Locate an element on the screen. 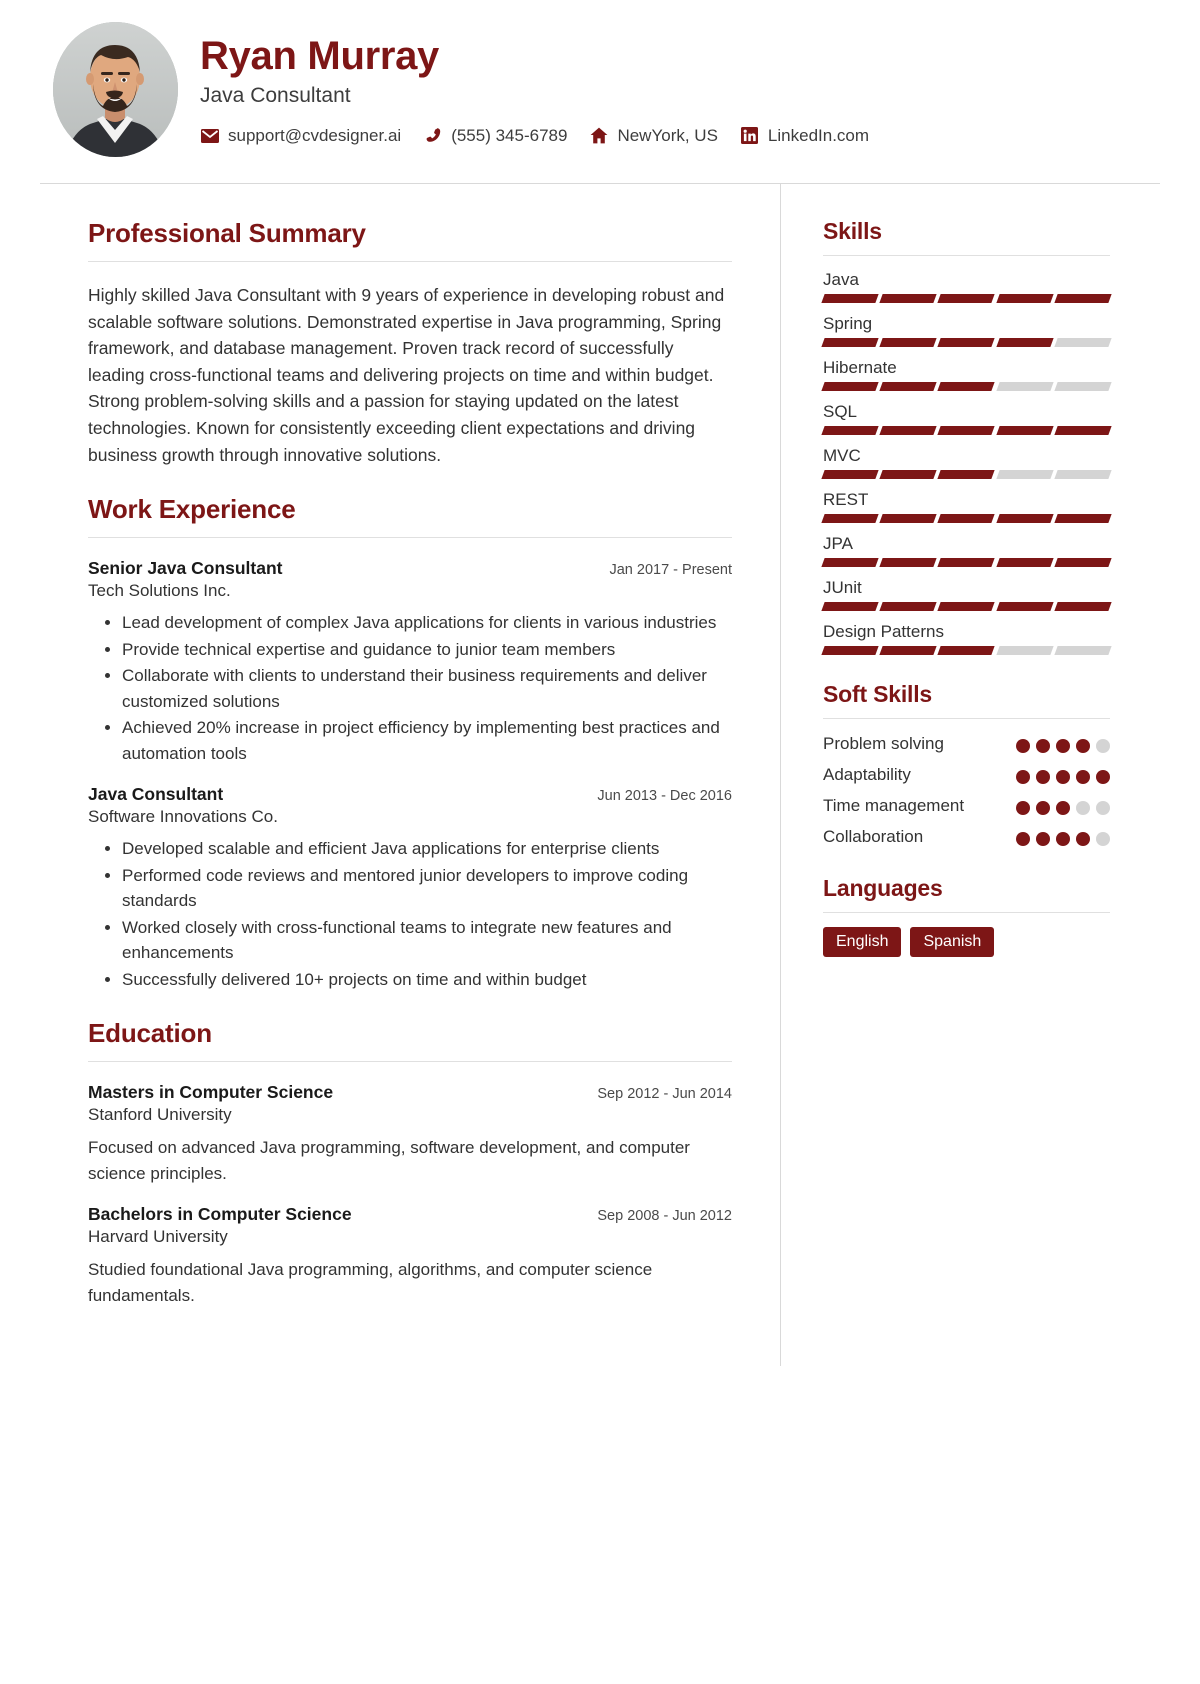 The width and height of the screenshot is (1200, 1684). soft-skill-name: Adaptability is located at coordinates (867, 774).